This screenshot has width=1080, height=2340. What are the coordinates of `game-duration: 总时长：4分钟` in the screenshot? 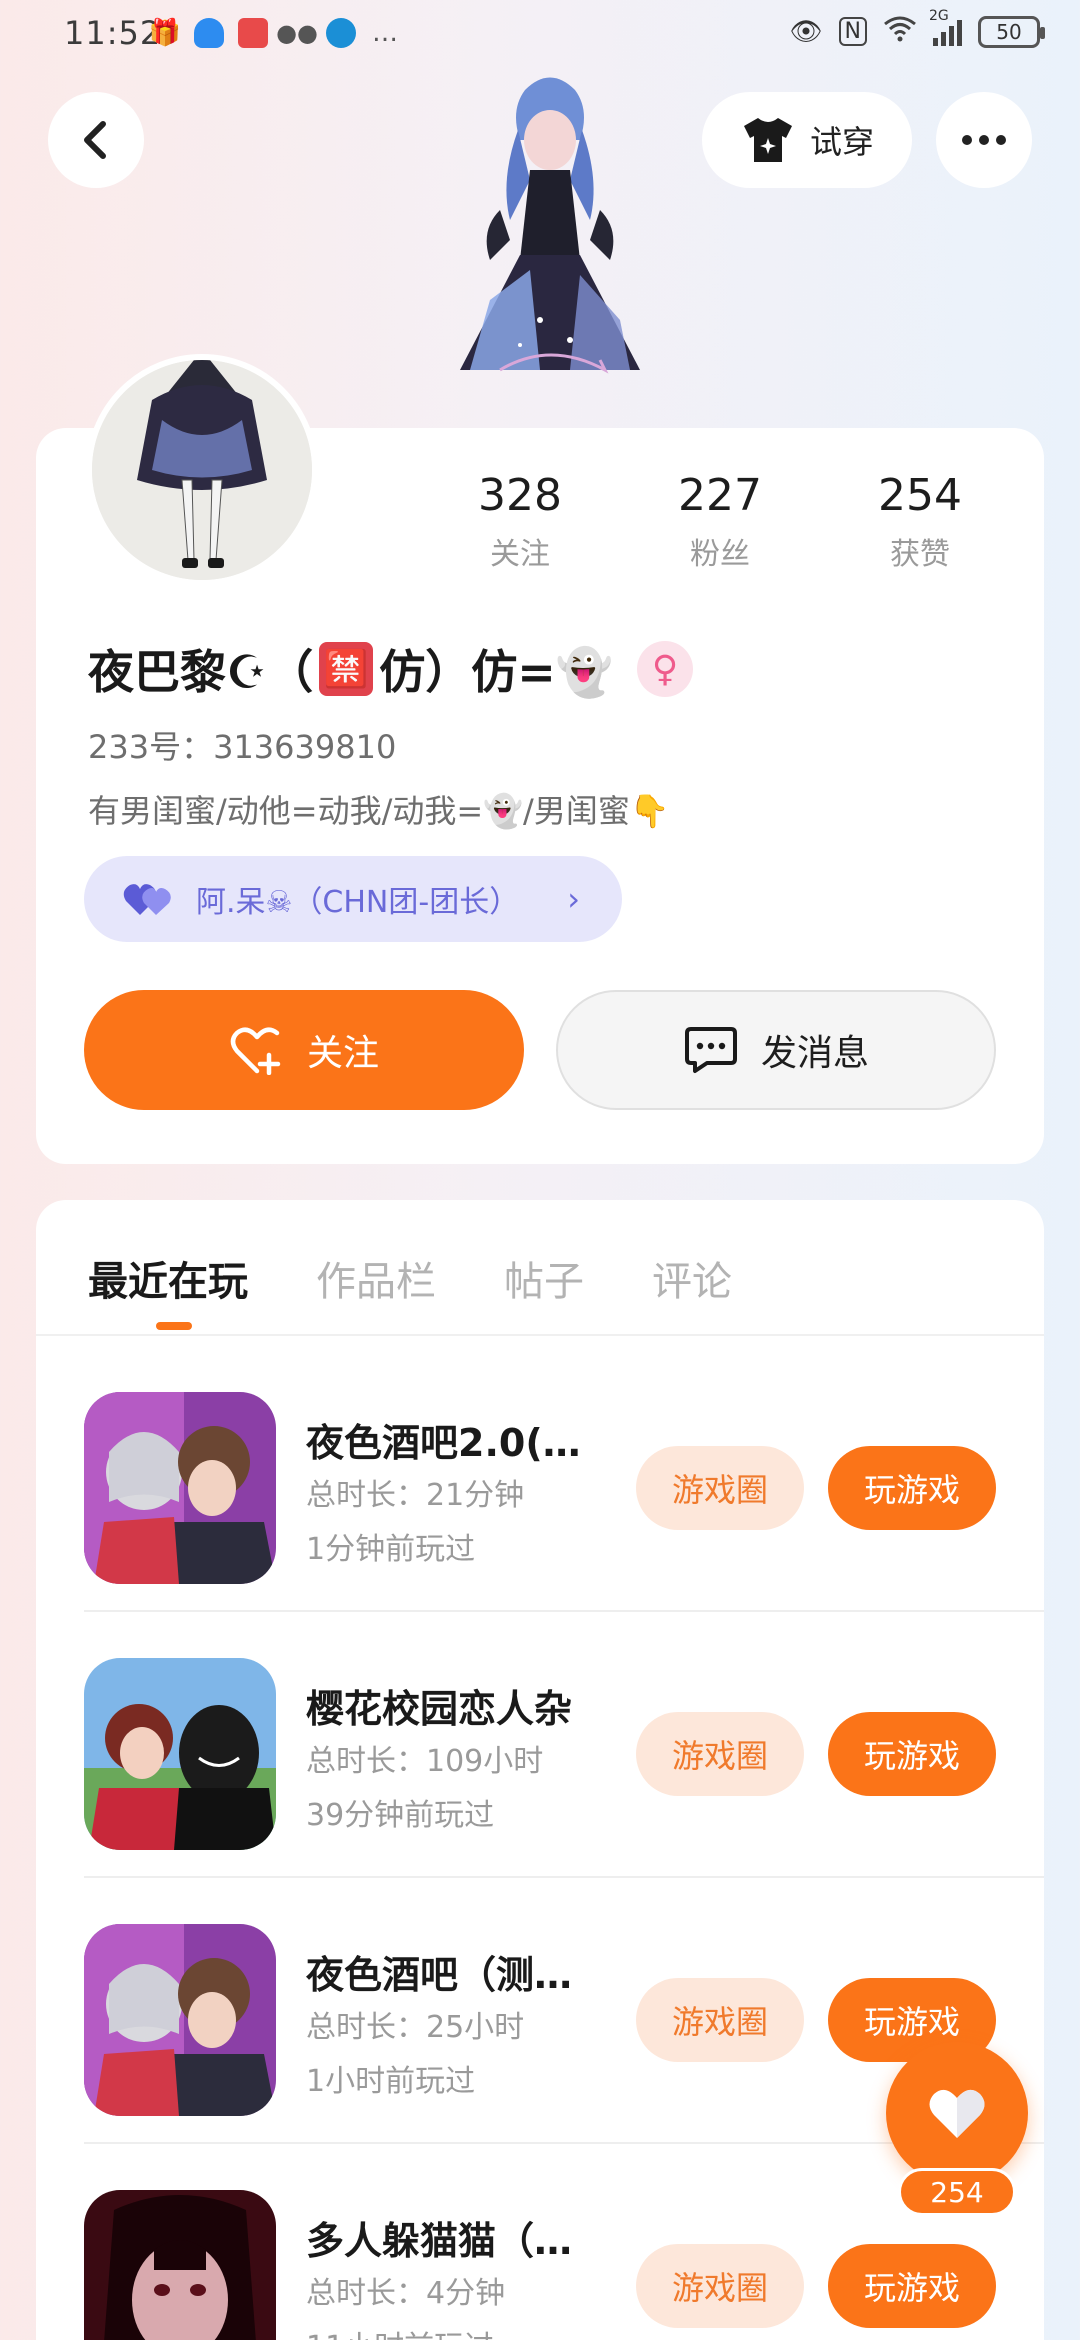 It's located at (406, 2293).